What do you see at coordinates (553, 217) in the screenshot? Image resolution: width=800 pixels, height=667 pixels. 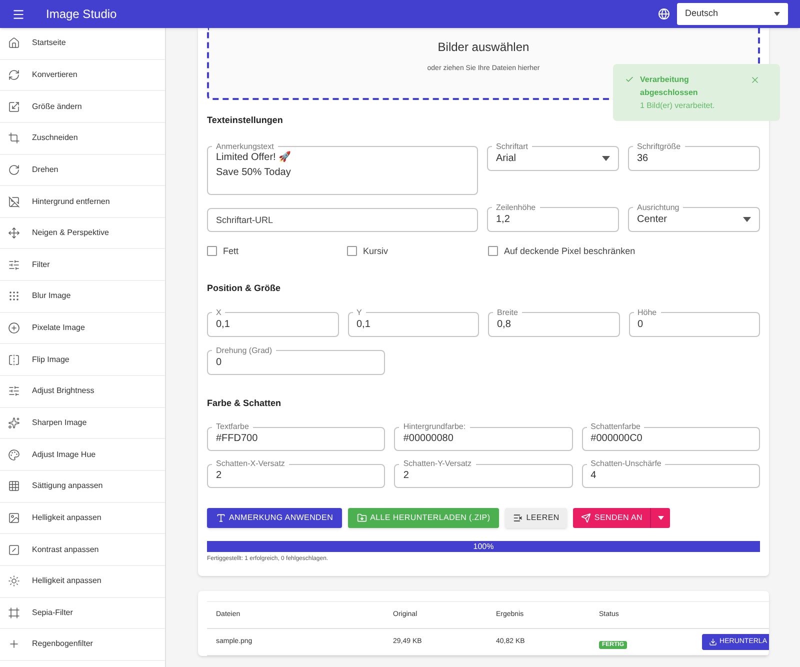 I see `line-height-field: Zeilenhöhe 1,2` at bounding box center [553, 217].